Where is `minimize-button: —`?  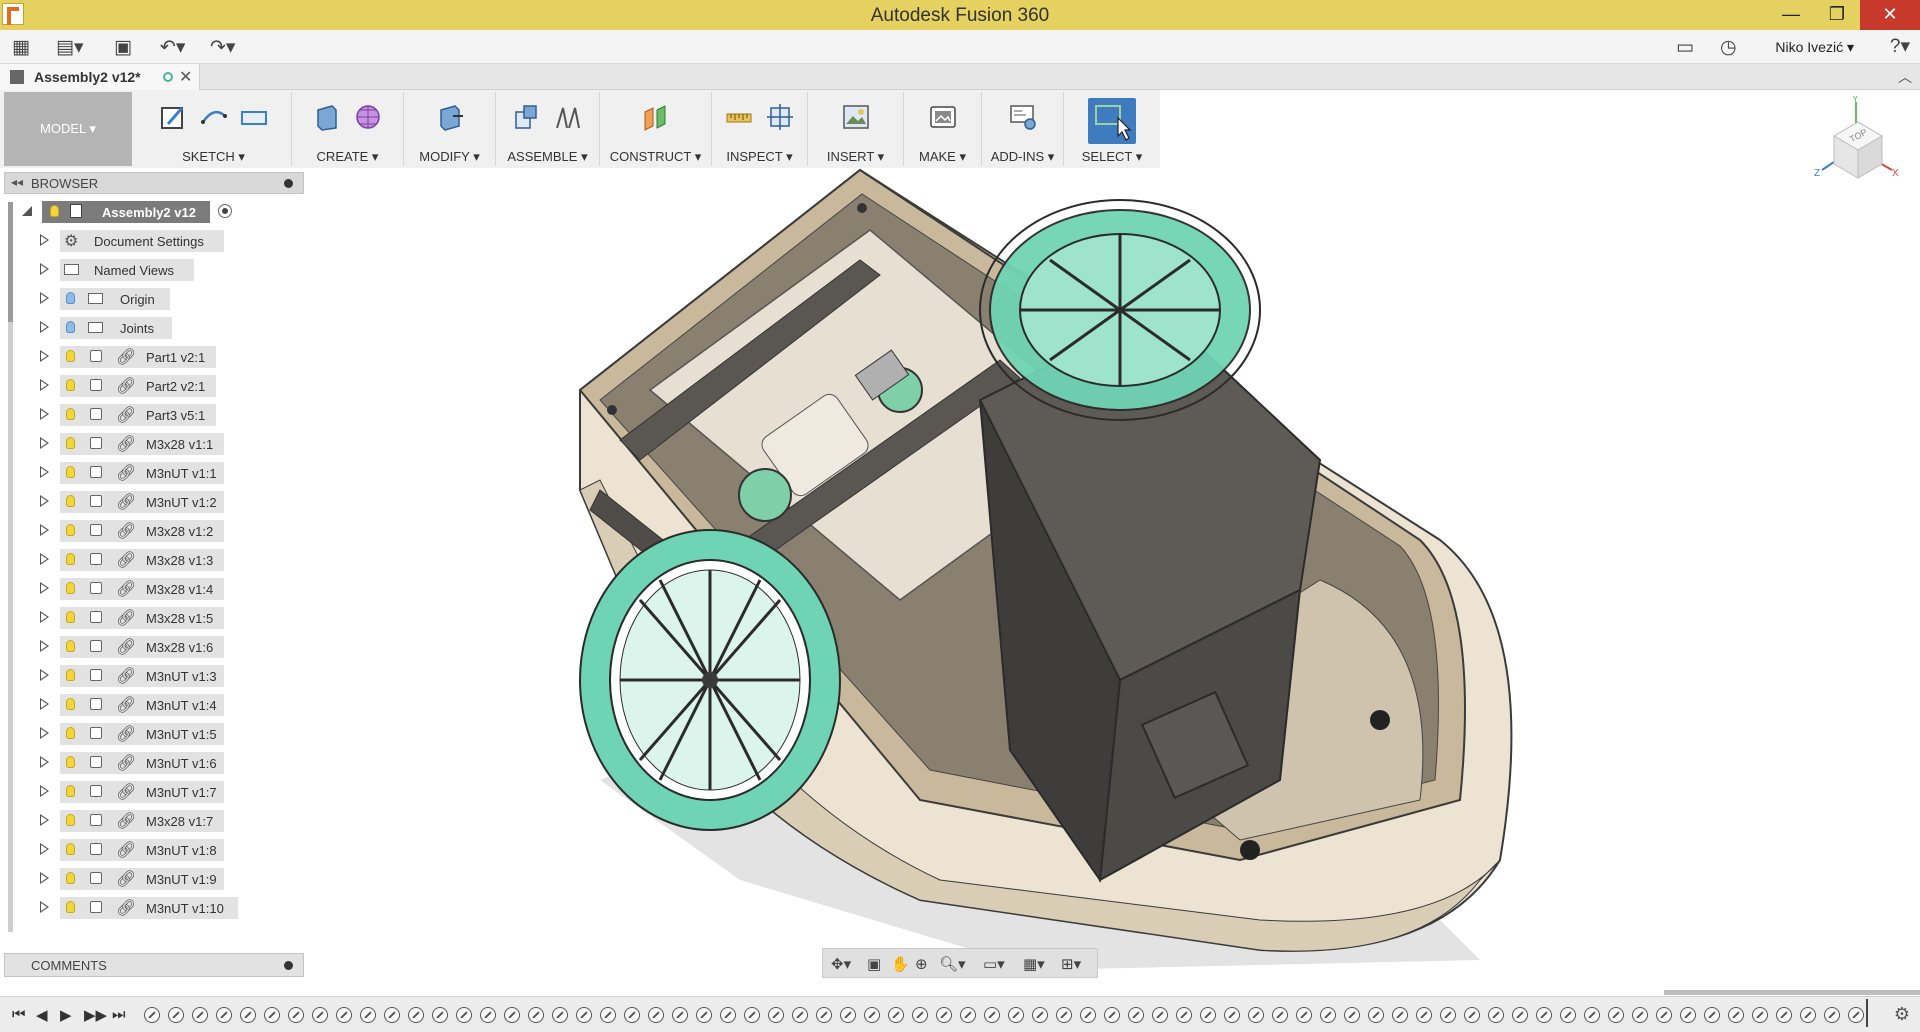 minimize-button: — is located at coordinates (1791, 15).